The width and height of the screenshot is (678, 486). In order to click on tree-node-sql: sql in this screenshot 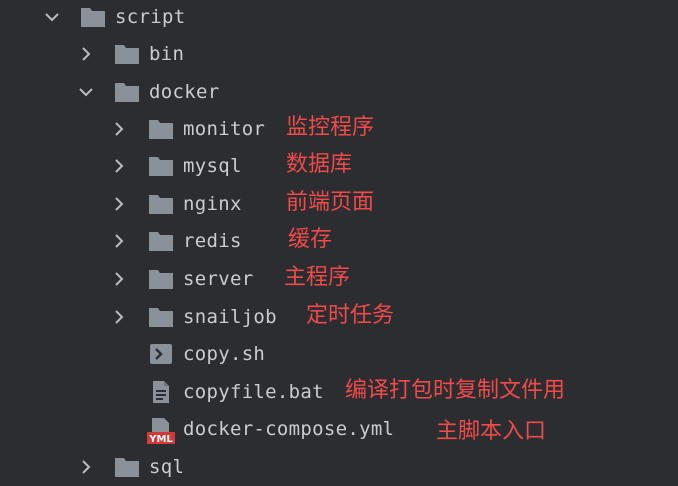, I will do `click(339, 467)`.